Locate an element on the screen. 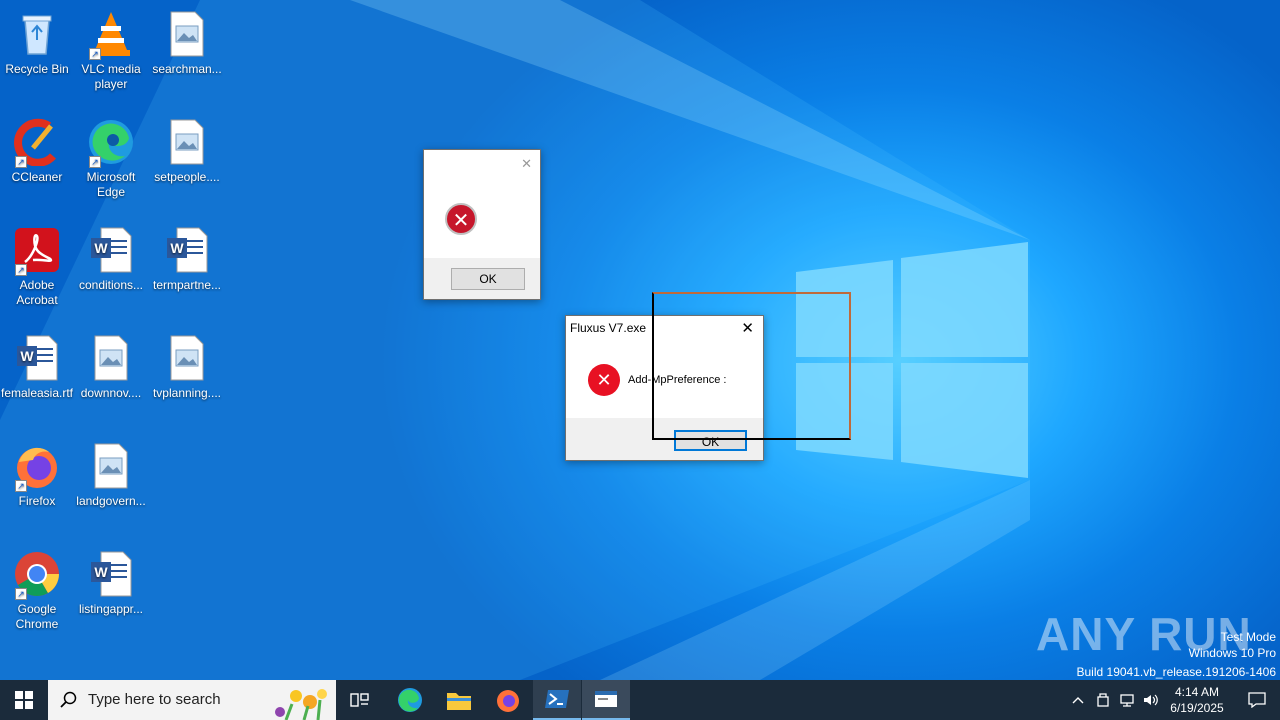  taskbar-edge is located at coordinates (410, 700).